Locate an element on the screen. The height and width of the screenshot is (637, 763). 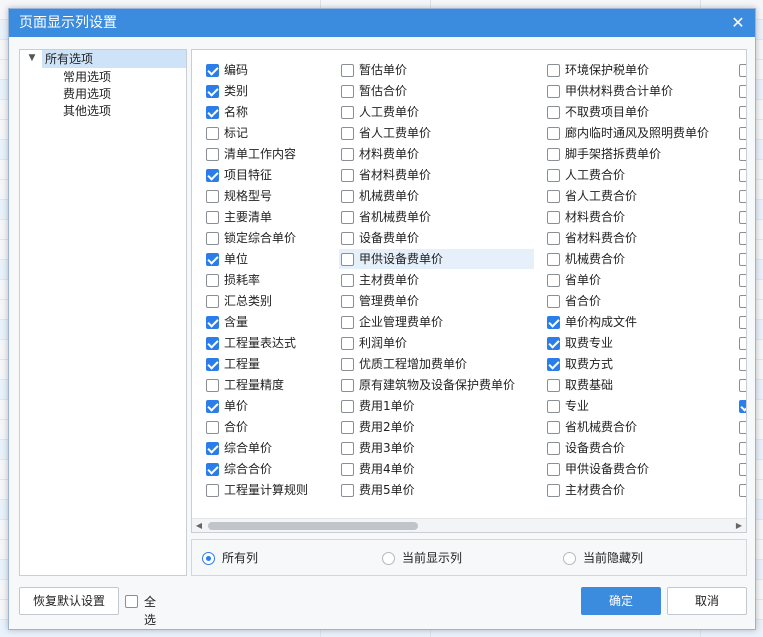
column-option: 费用5单价 is located at coordinates (436, 490).